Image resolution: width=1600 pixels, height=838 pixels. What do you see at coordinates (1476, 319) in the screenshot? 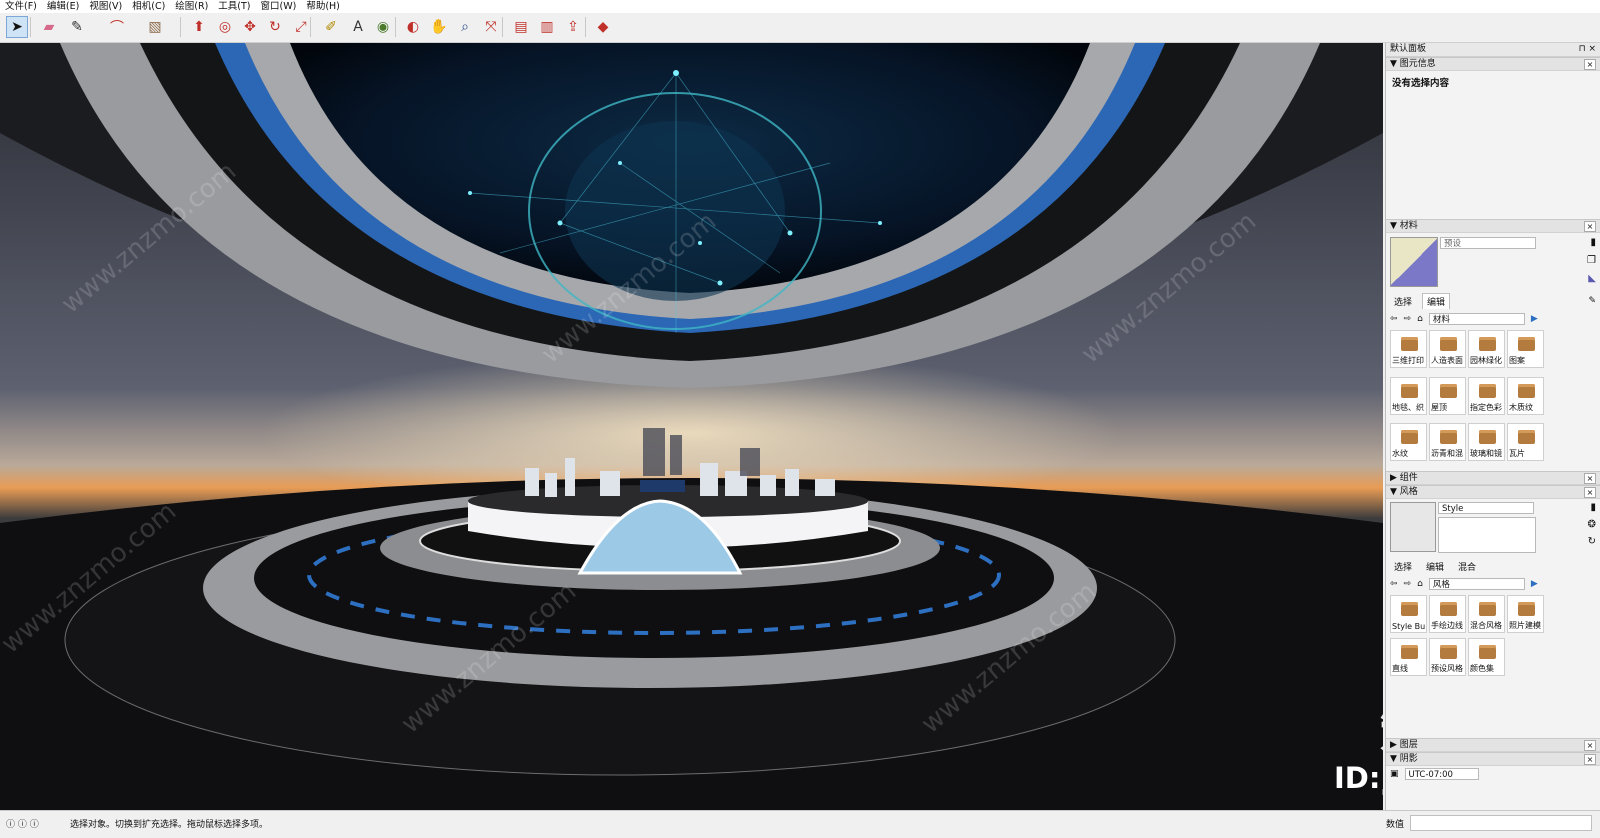
I see `materials-library-select: 材料` at bounding box center [1476, 319].